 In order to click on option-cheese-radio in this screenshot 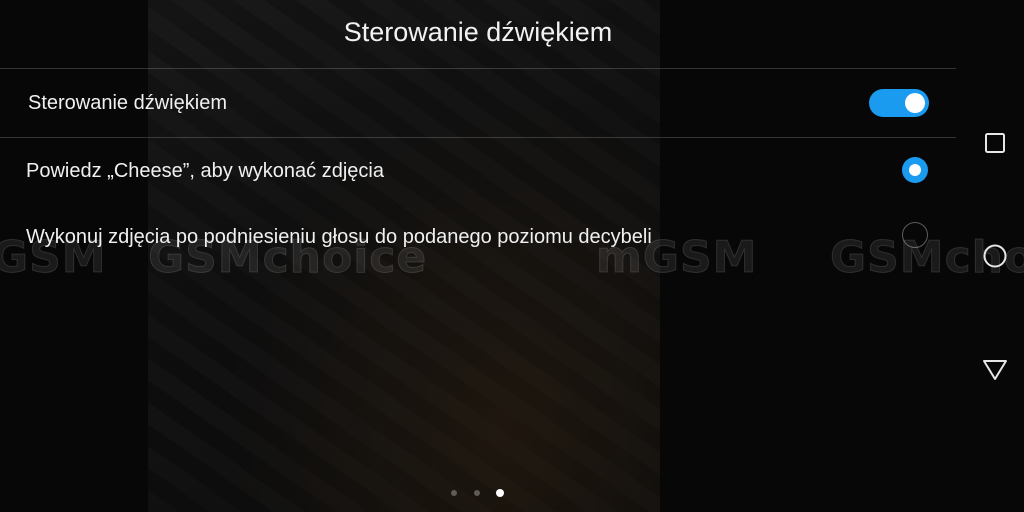, I will do `click(915, 170)`.